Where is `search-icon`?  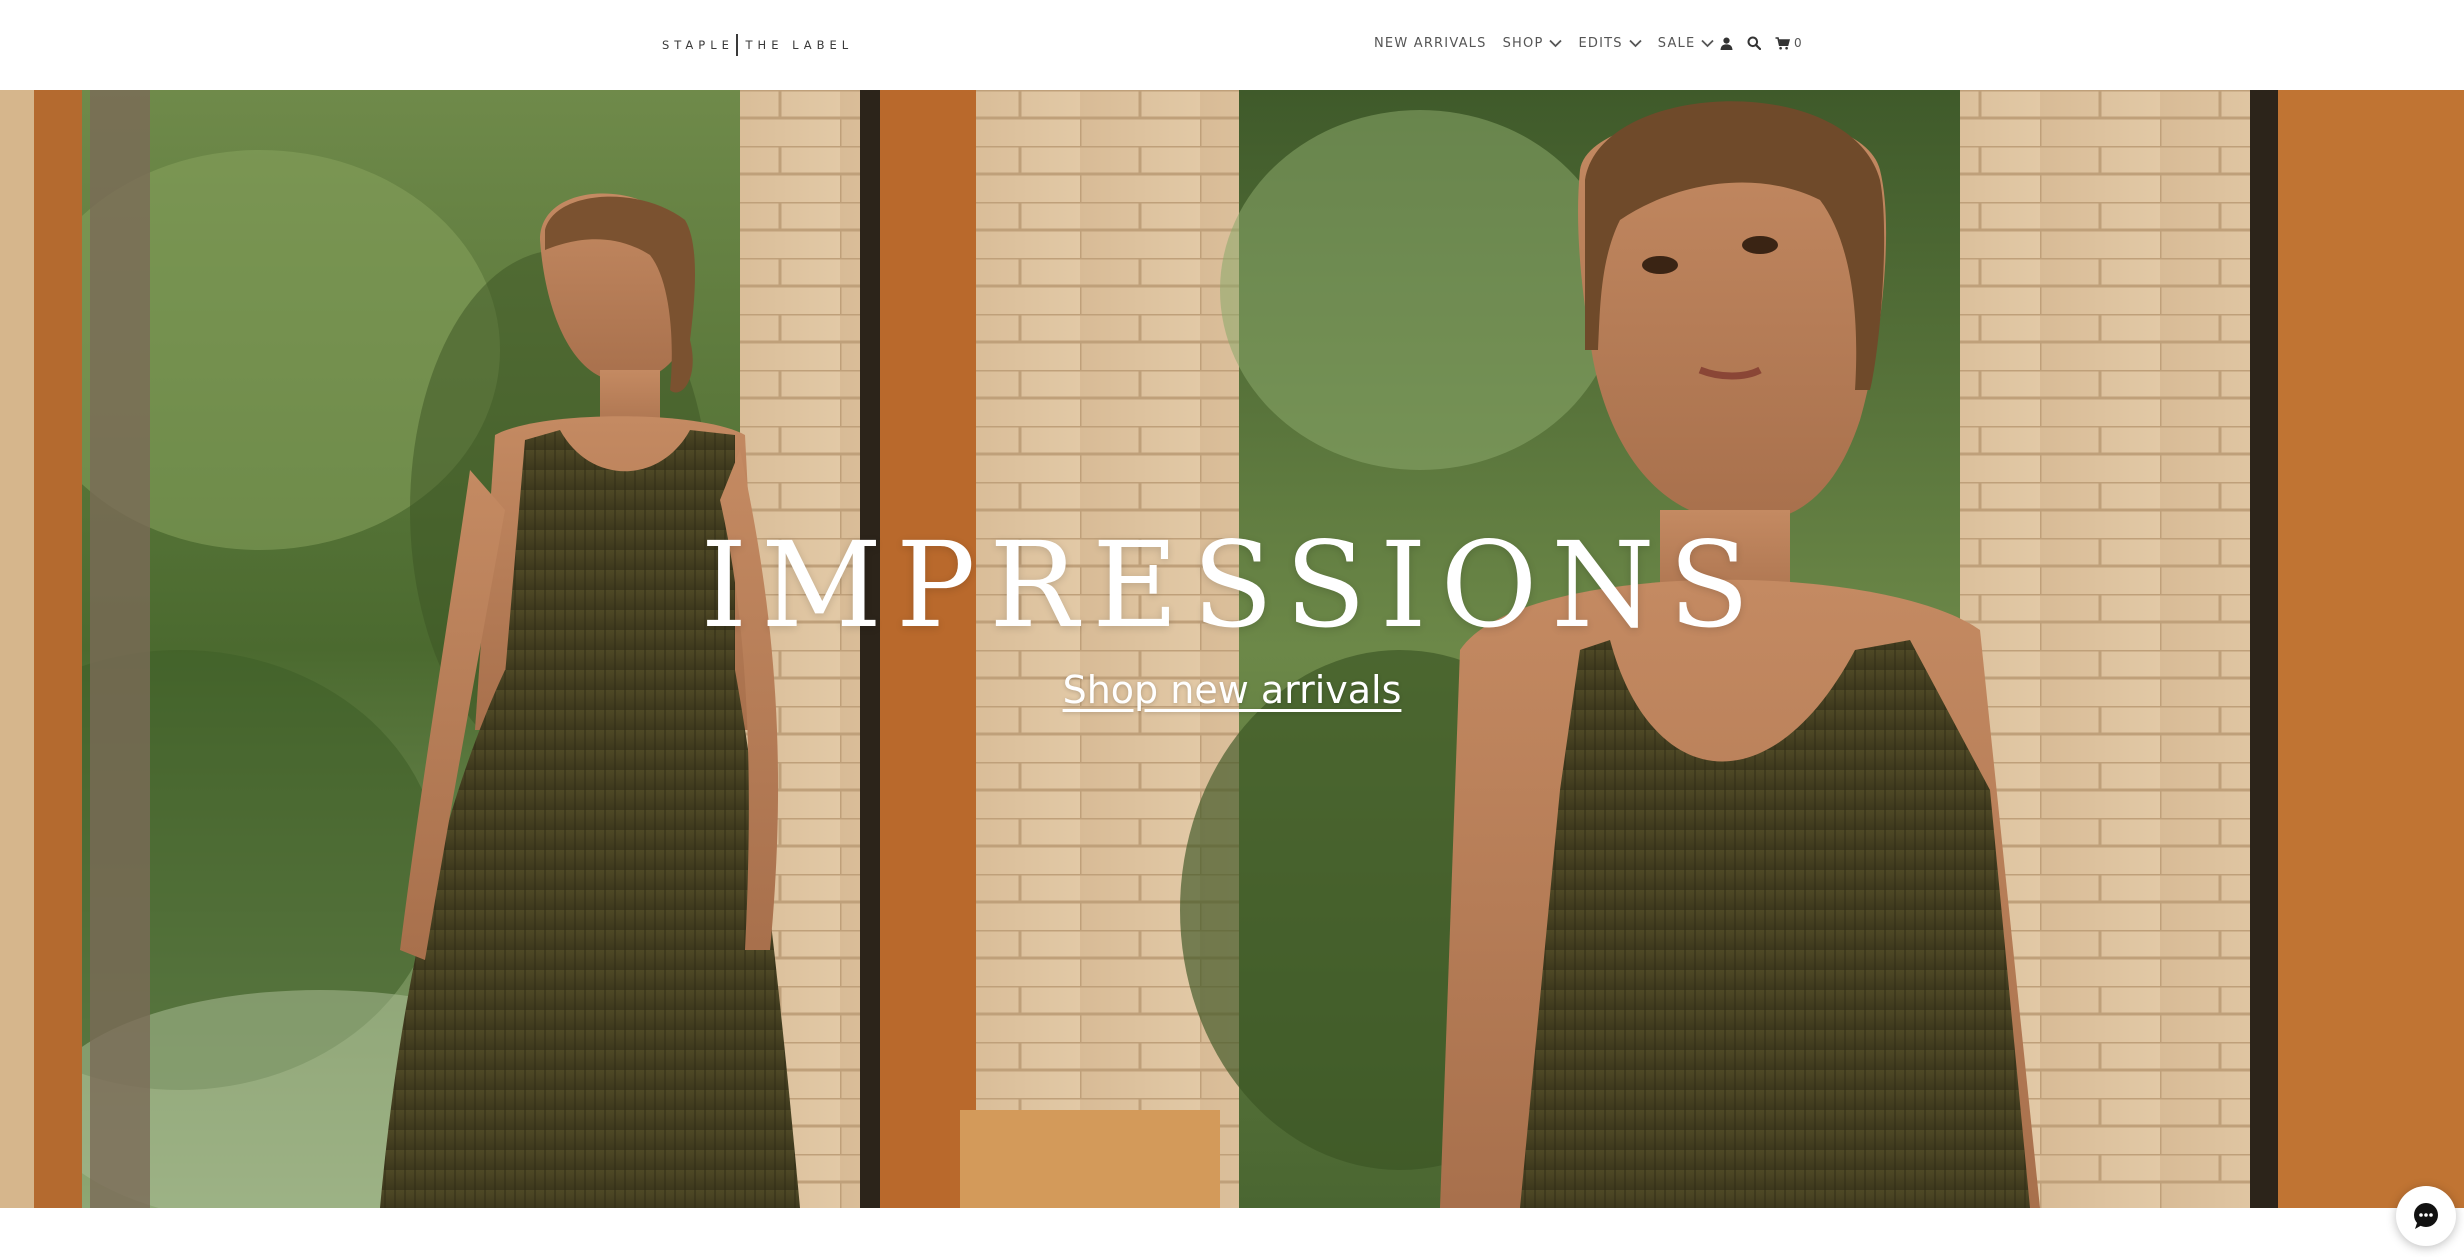
search-icon is located at coordinates (1754, 43).